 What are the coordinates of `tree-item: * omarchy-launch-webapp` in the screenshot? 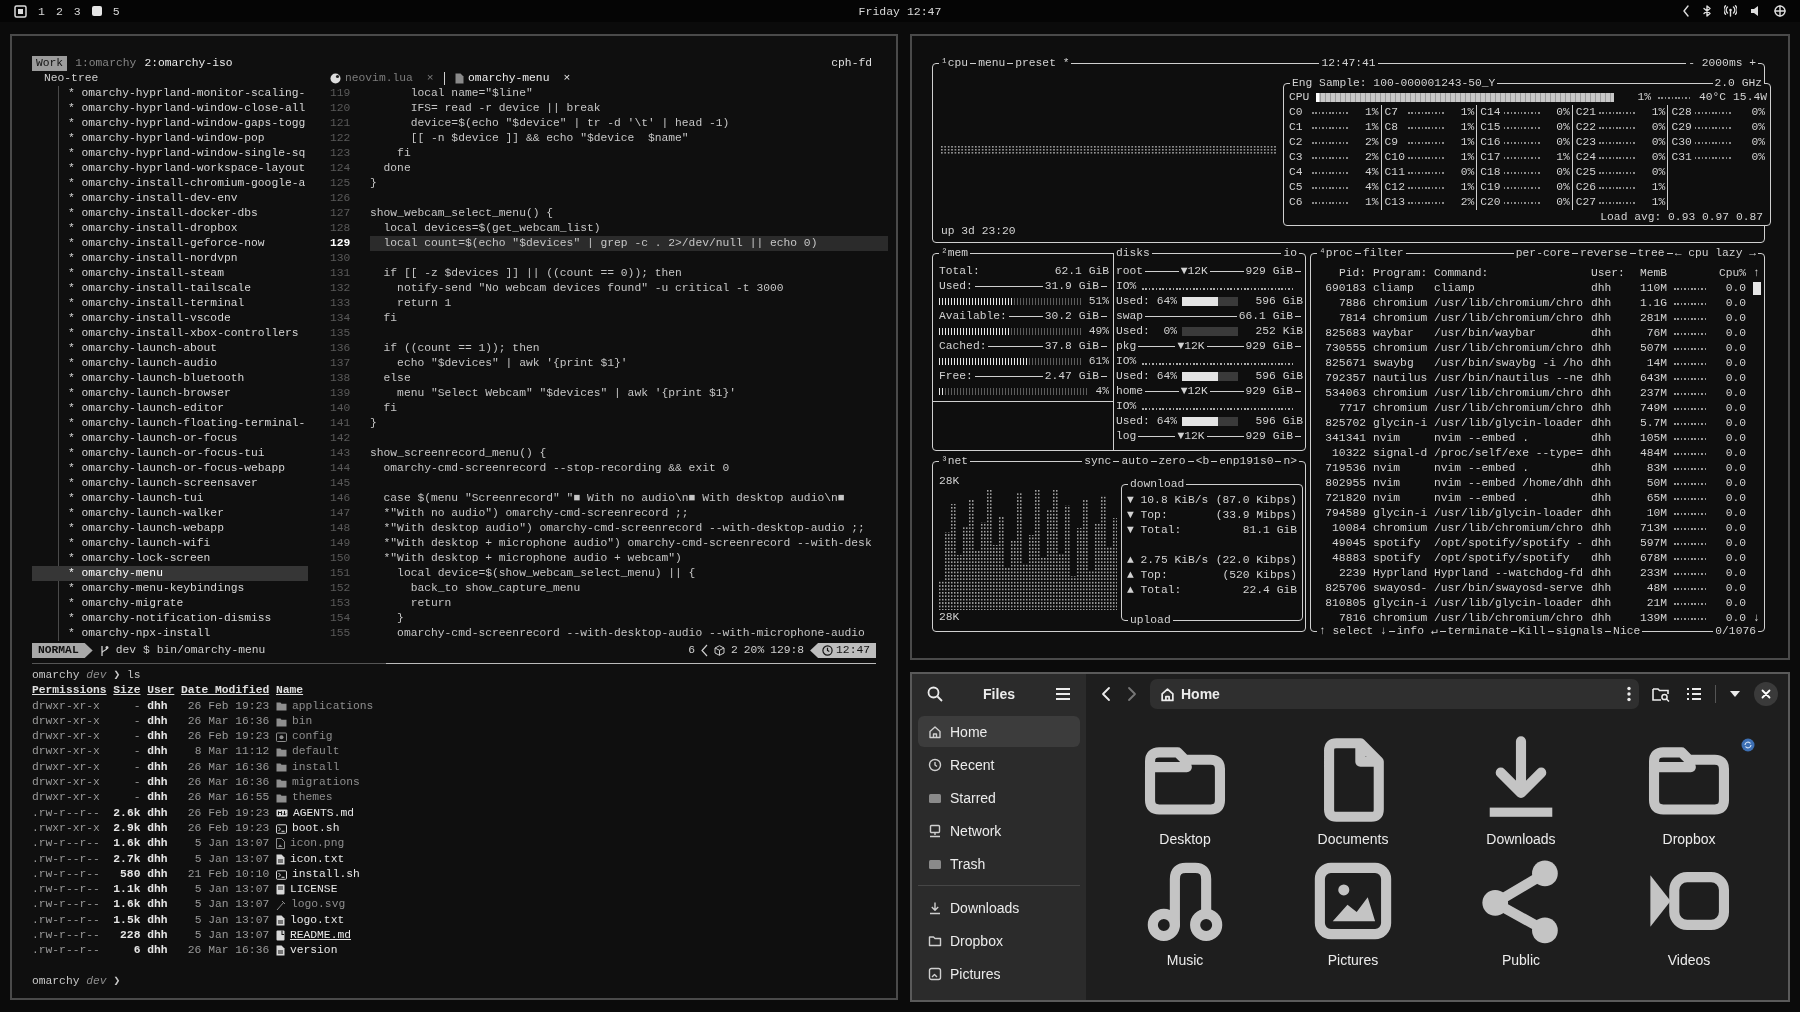 It's located at (170, 528).